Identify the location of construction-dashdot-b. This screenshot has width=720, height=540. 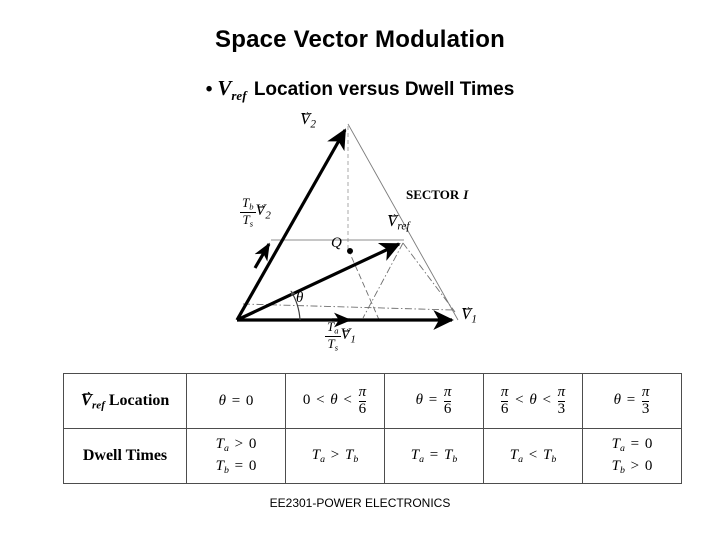
(429, 277).